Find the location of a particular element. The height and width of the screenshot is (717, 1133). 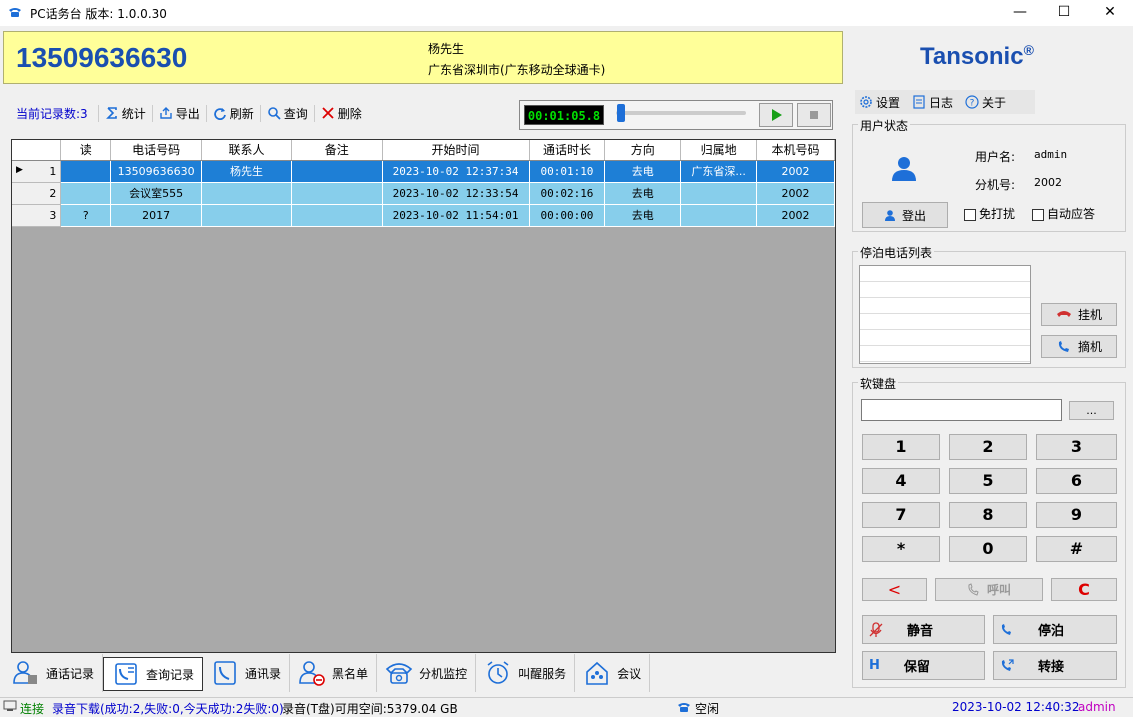

key-4: 4 is located at coordinates (901, 481).